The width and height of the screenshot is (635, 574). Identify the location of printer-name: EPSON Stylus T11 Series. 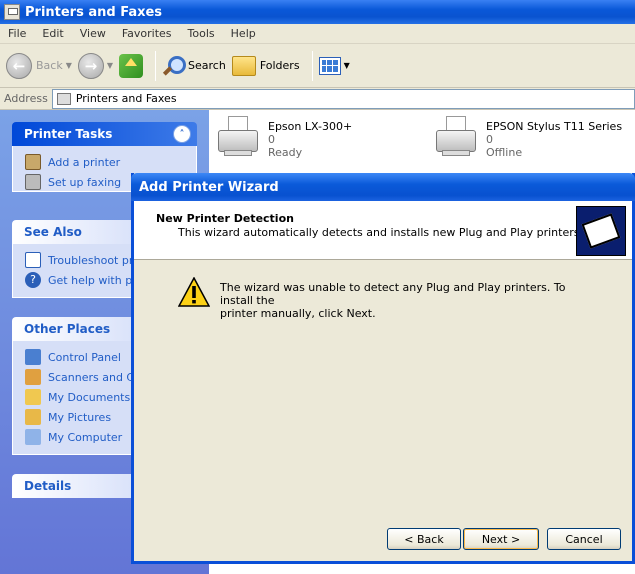
(554, 126).